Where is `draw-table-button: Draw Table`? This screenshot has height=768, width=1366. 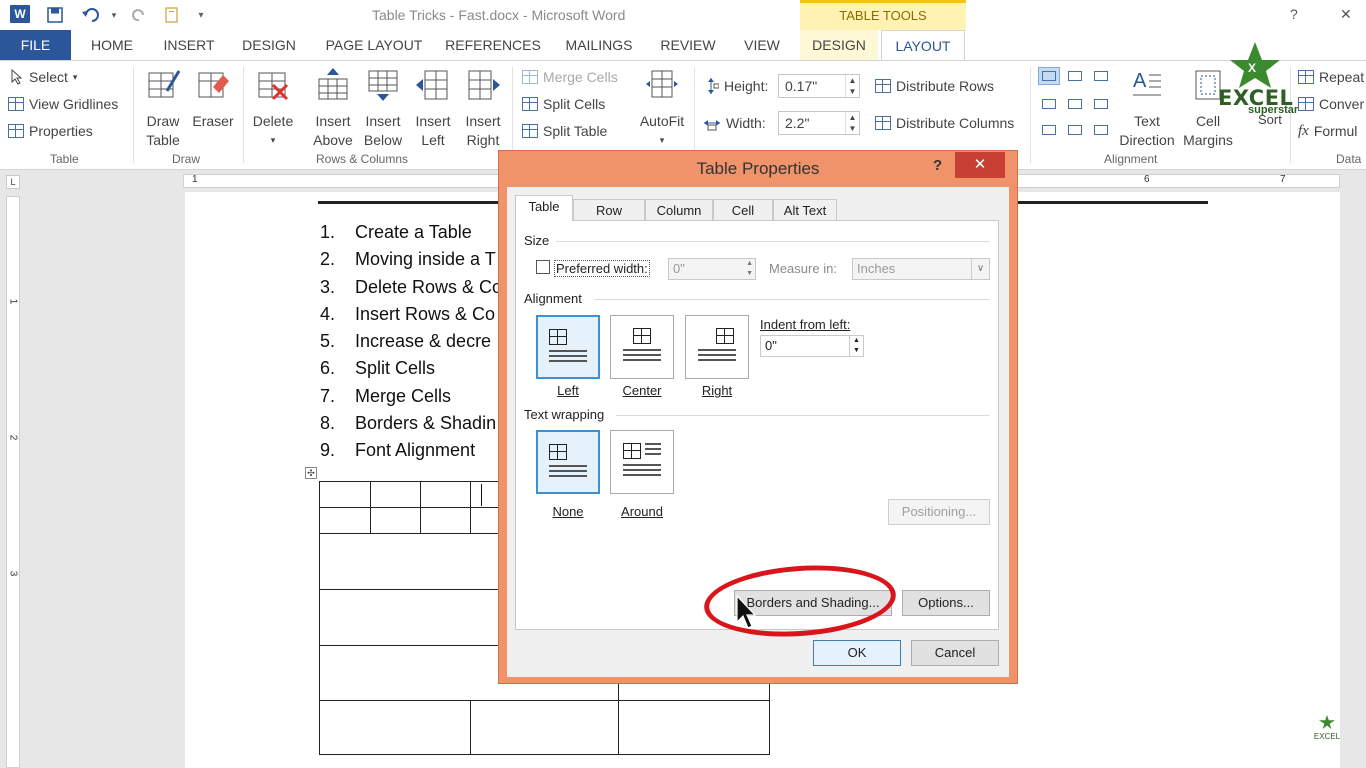
draw-table-button: Draw Table is located at coordinates (163, 108).